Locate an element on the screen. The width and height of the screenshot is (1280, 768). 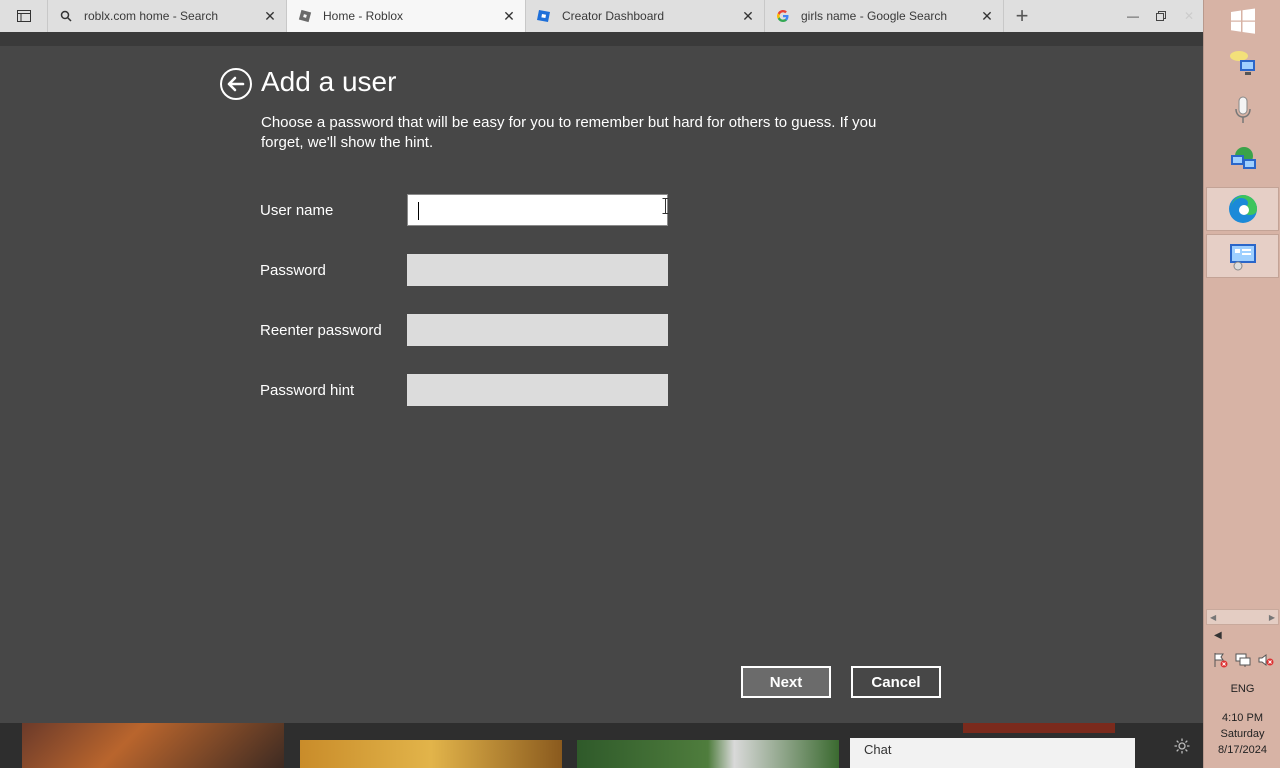
cancel-button: Cancel is located at coordinates (896, 682).